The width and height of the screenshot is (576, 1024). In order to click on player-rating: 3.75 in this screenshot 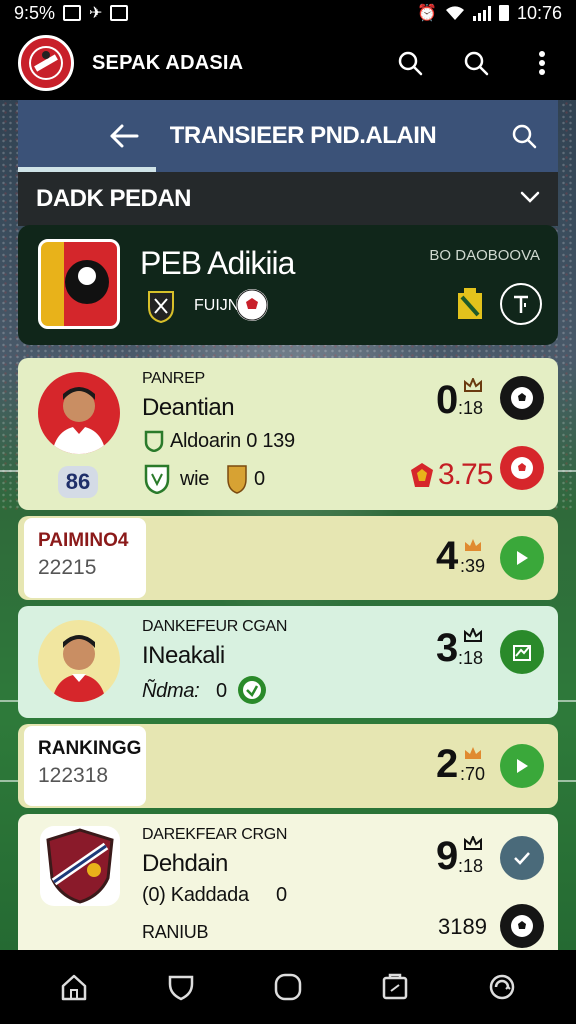, I will do `click(465, 474)`.